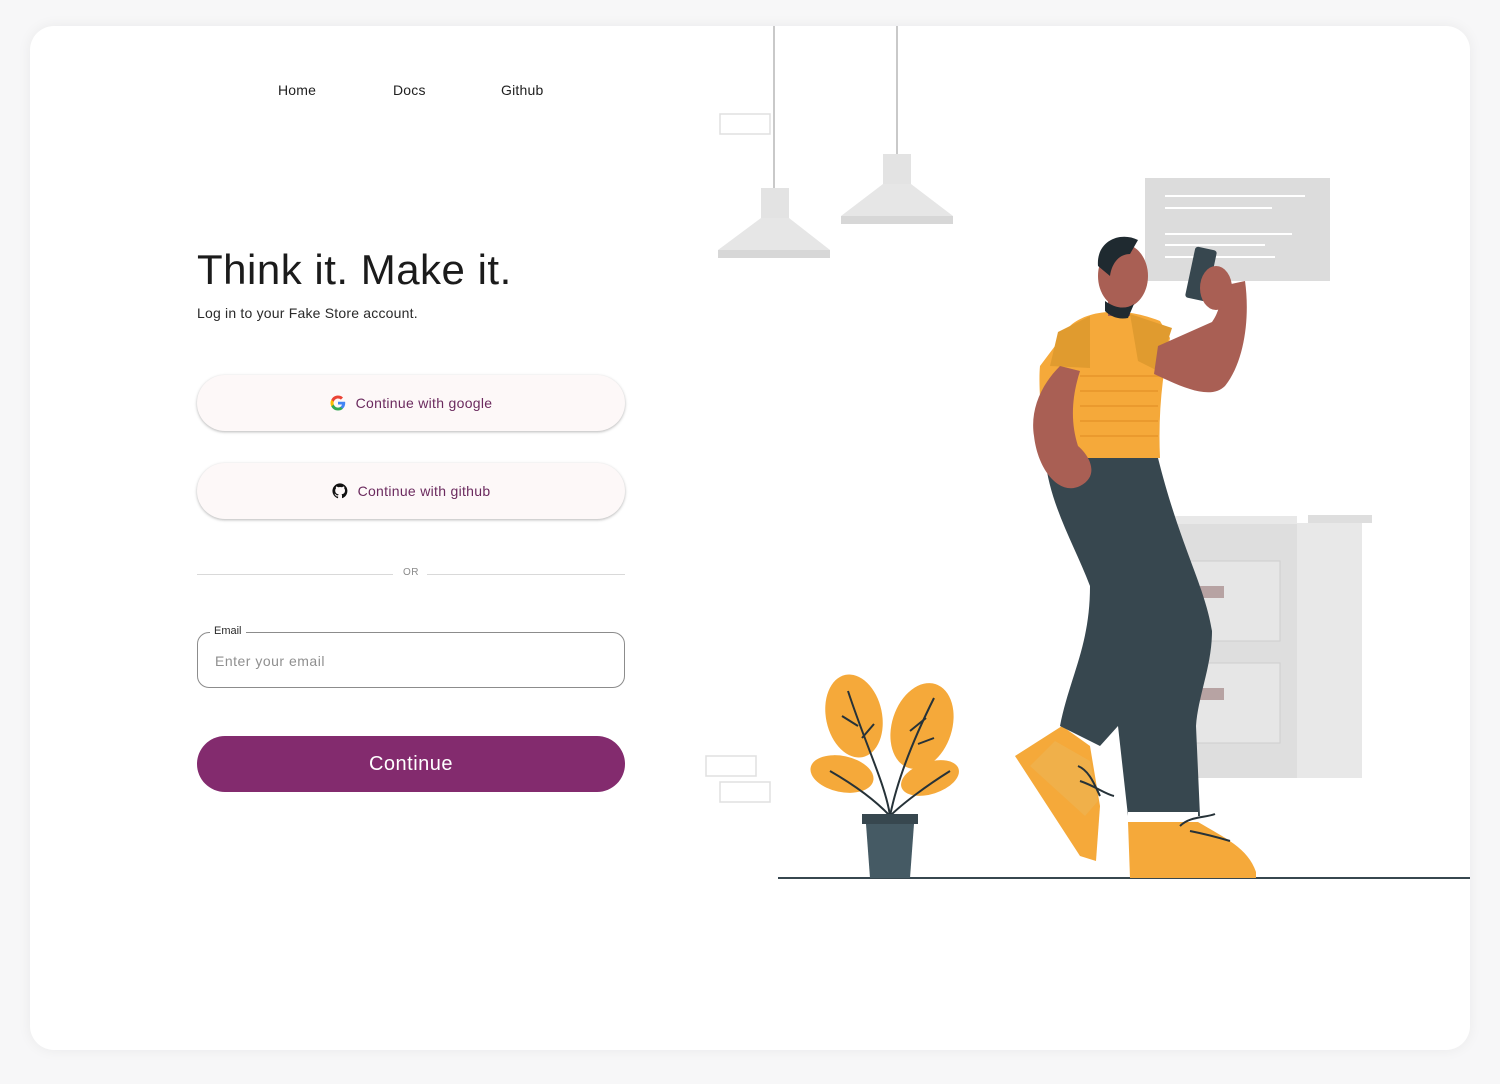 The image size is (1500, 1084). What do you see at coordinates (297, 90) in the screenshot?
I see `nav-home-link: Home` at bounding box center [297, 90].